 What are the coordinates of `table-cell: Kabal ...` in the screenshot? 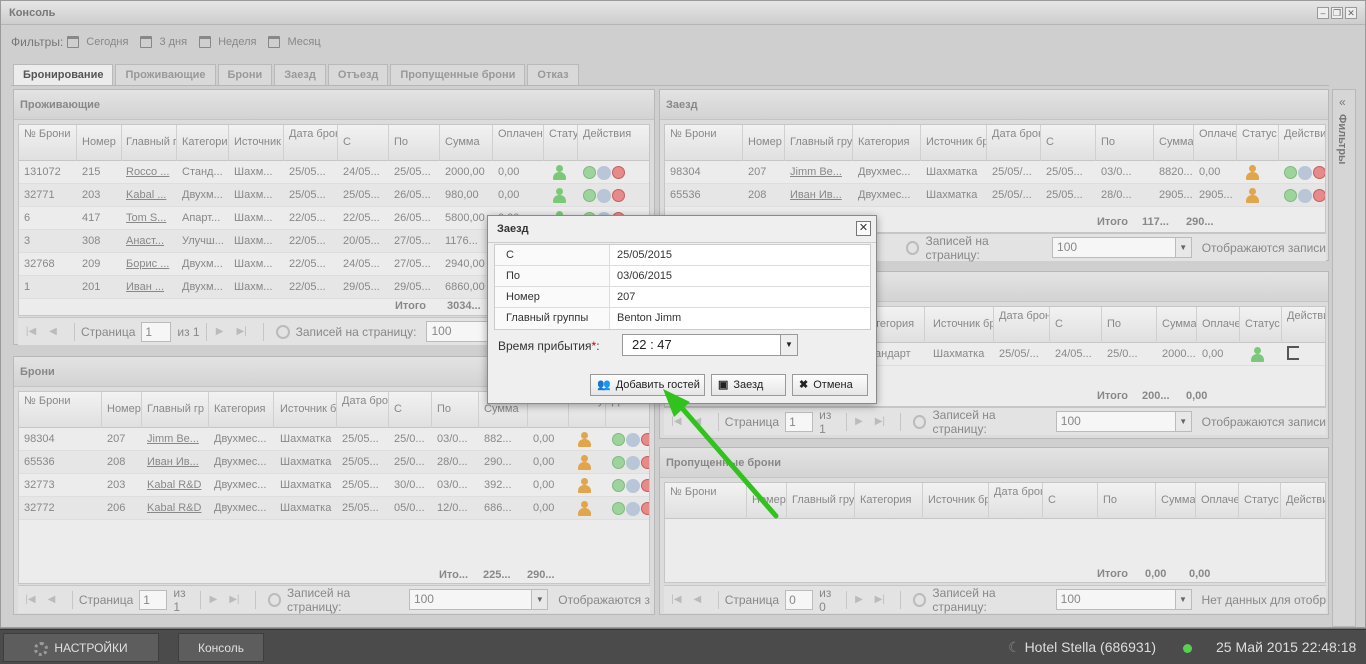 It's located at (149, 195).